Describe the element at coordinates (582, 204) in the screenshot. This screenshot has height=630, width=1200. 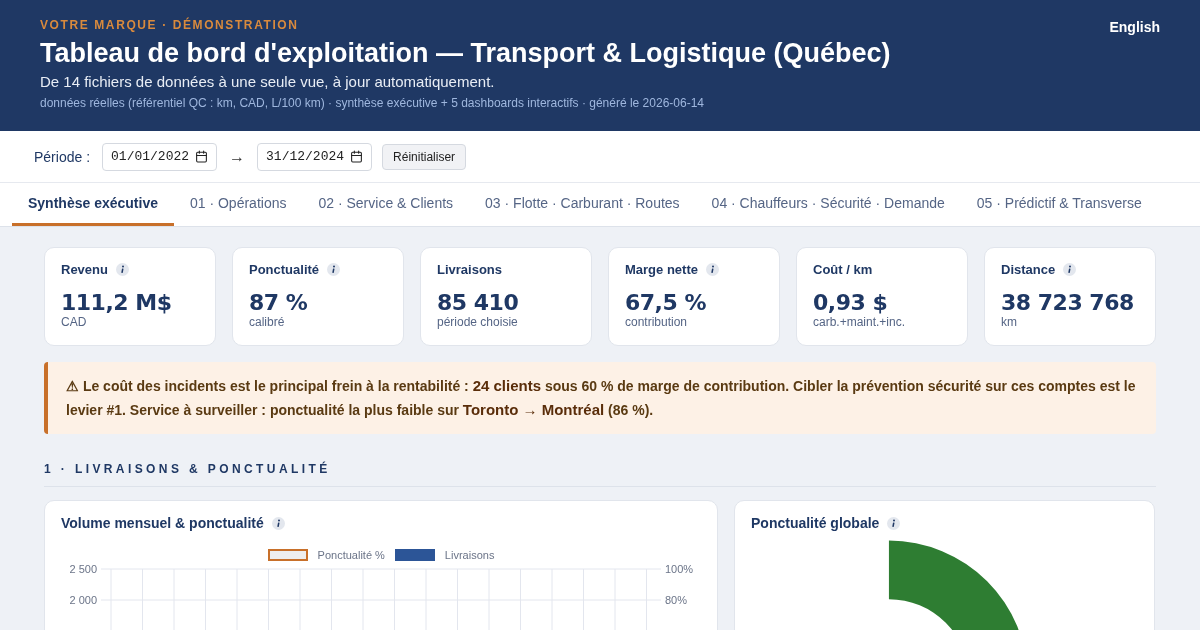
I see `dashboard-tab: 03 · Flotte · Carburant · Routes` at that location.